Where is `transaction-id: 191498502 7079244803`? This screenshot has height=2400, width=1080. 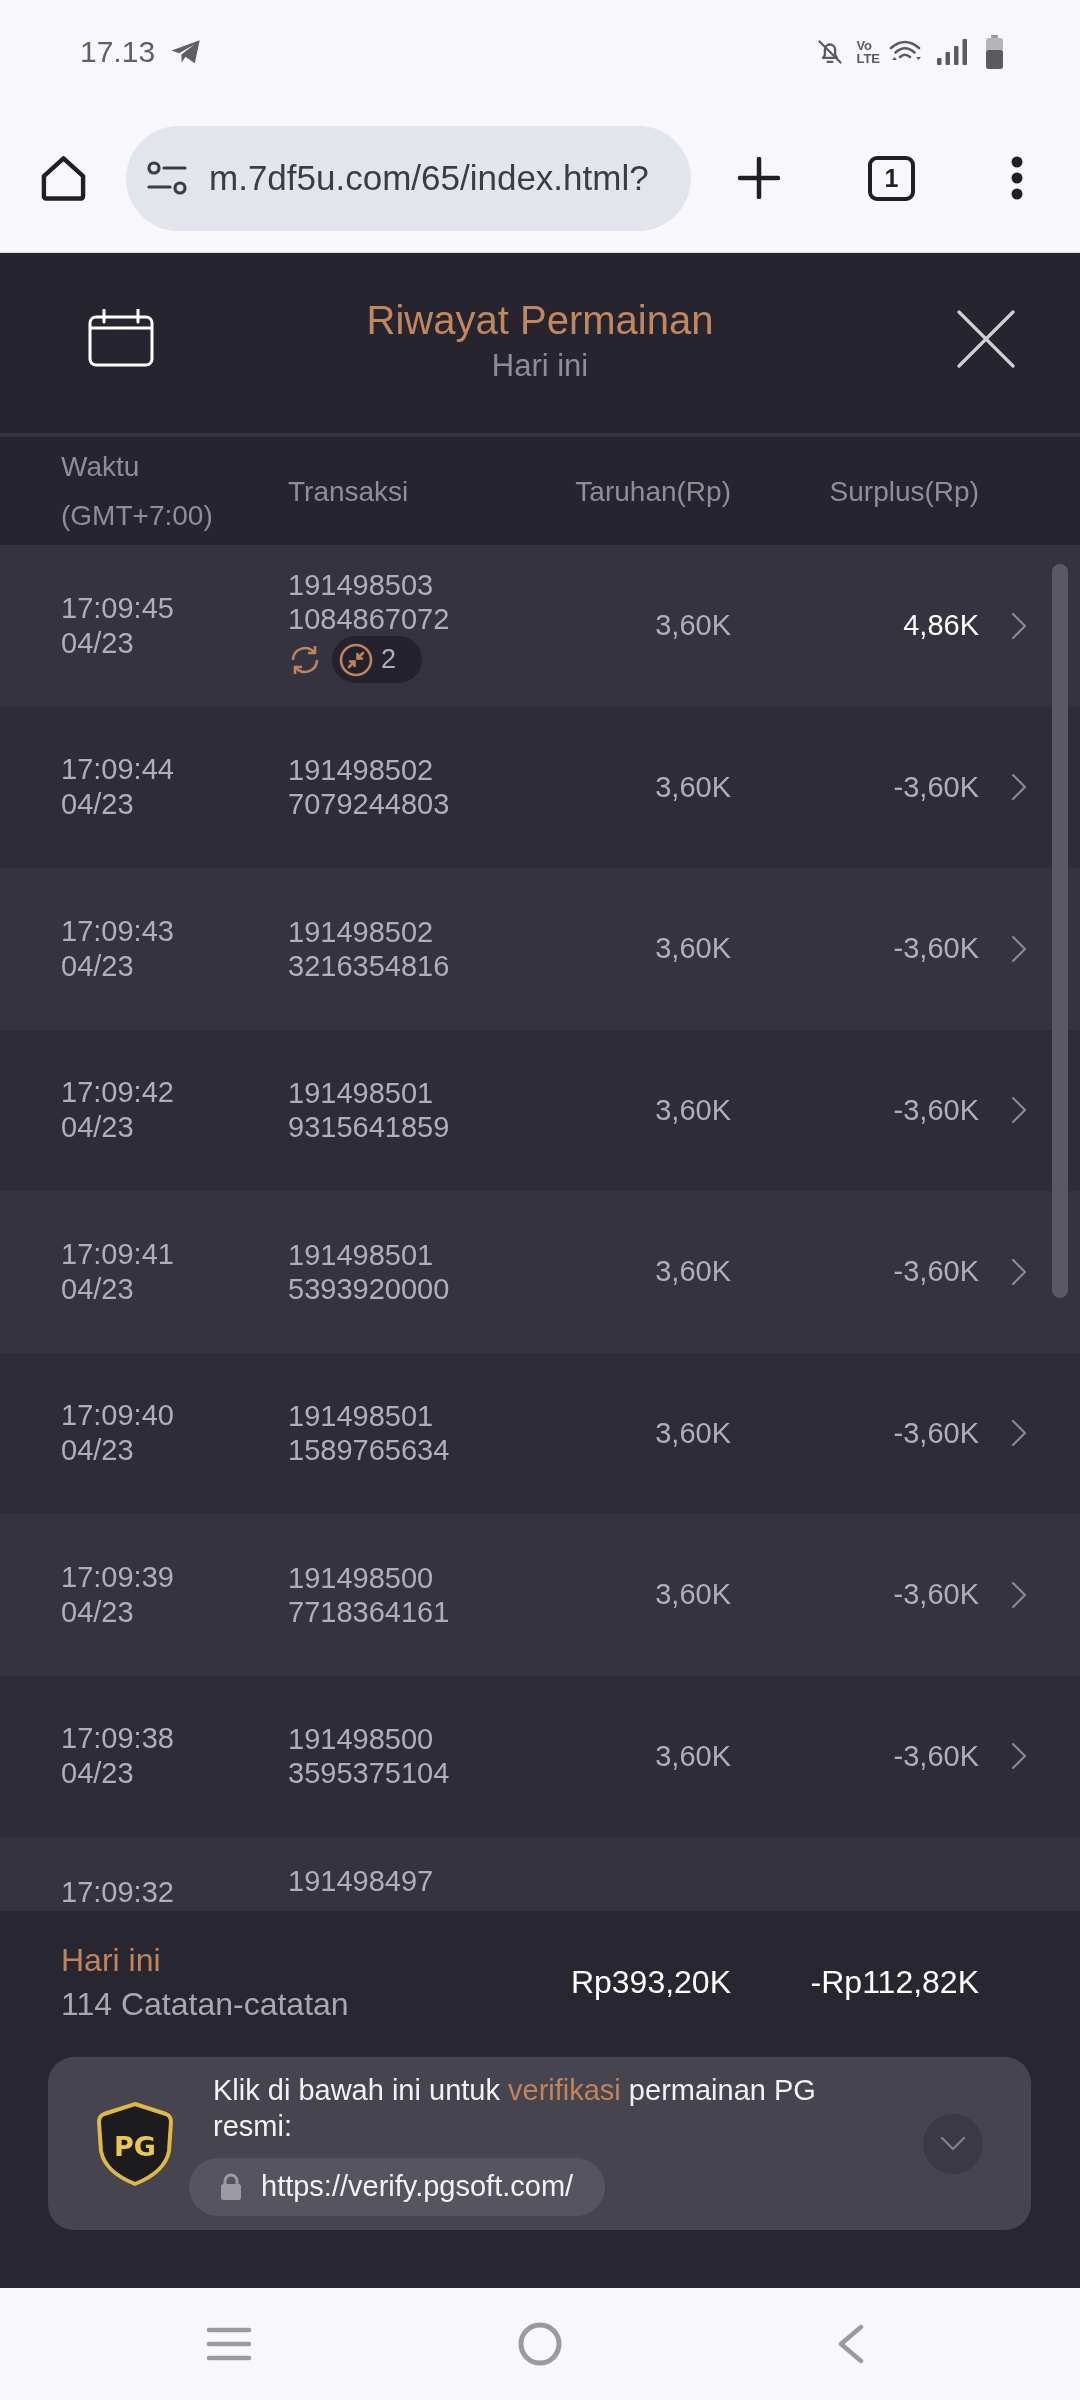 transaction-id: 191498502 7079244803 is located at coordinates (369, 787).